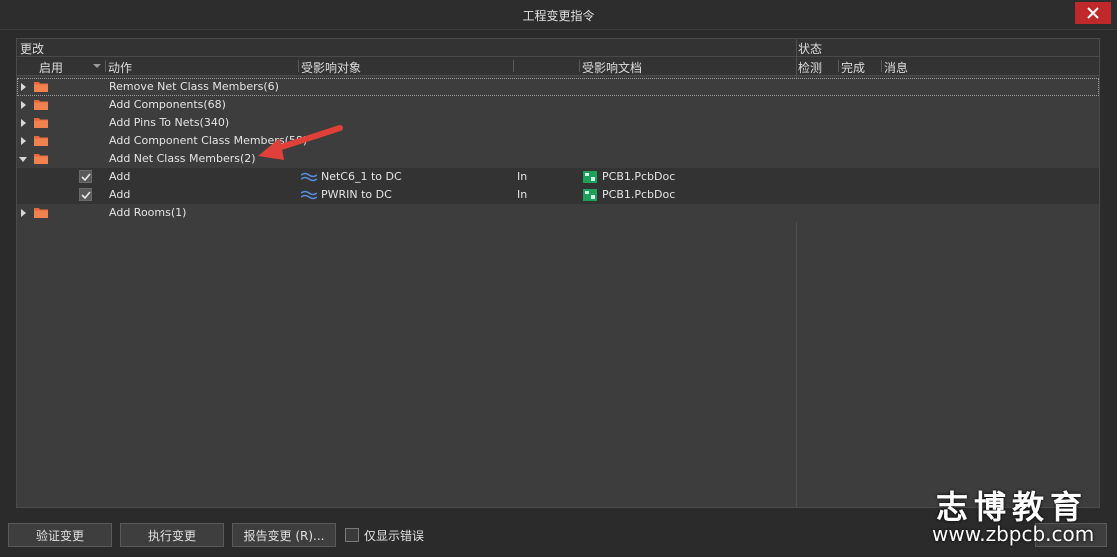  What do you see at coordinates (810, 67) in the screenshot?
I see `column-check: 检测` at bounding box center [810, 67].